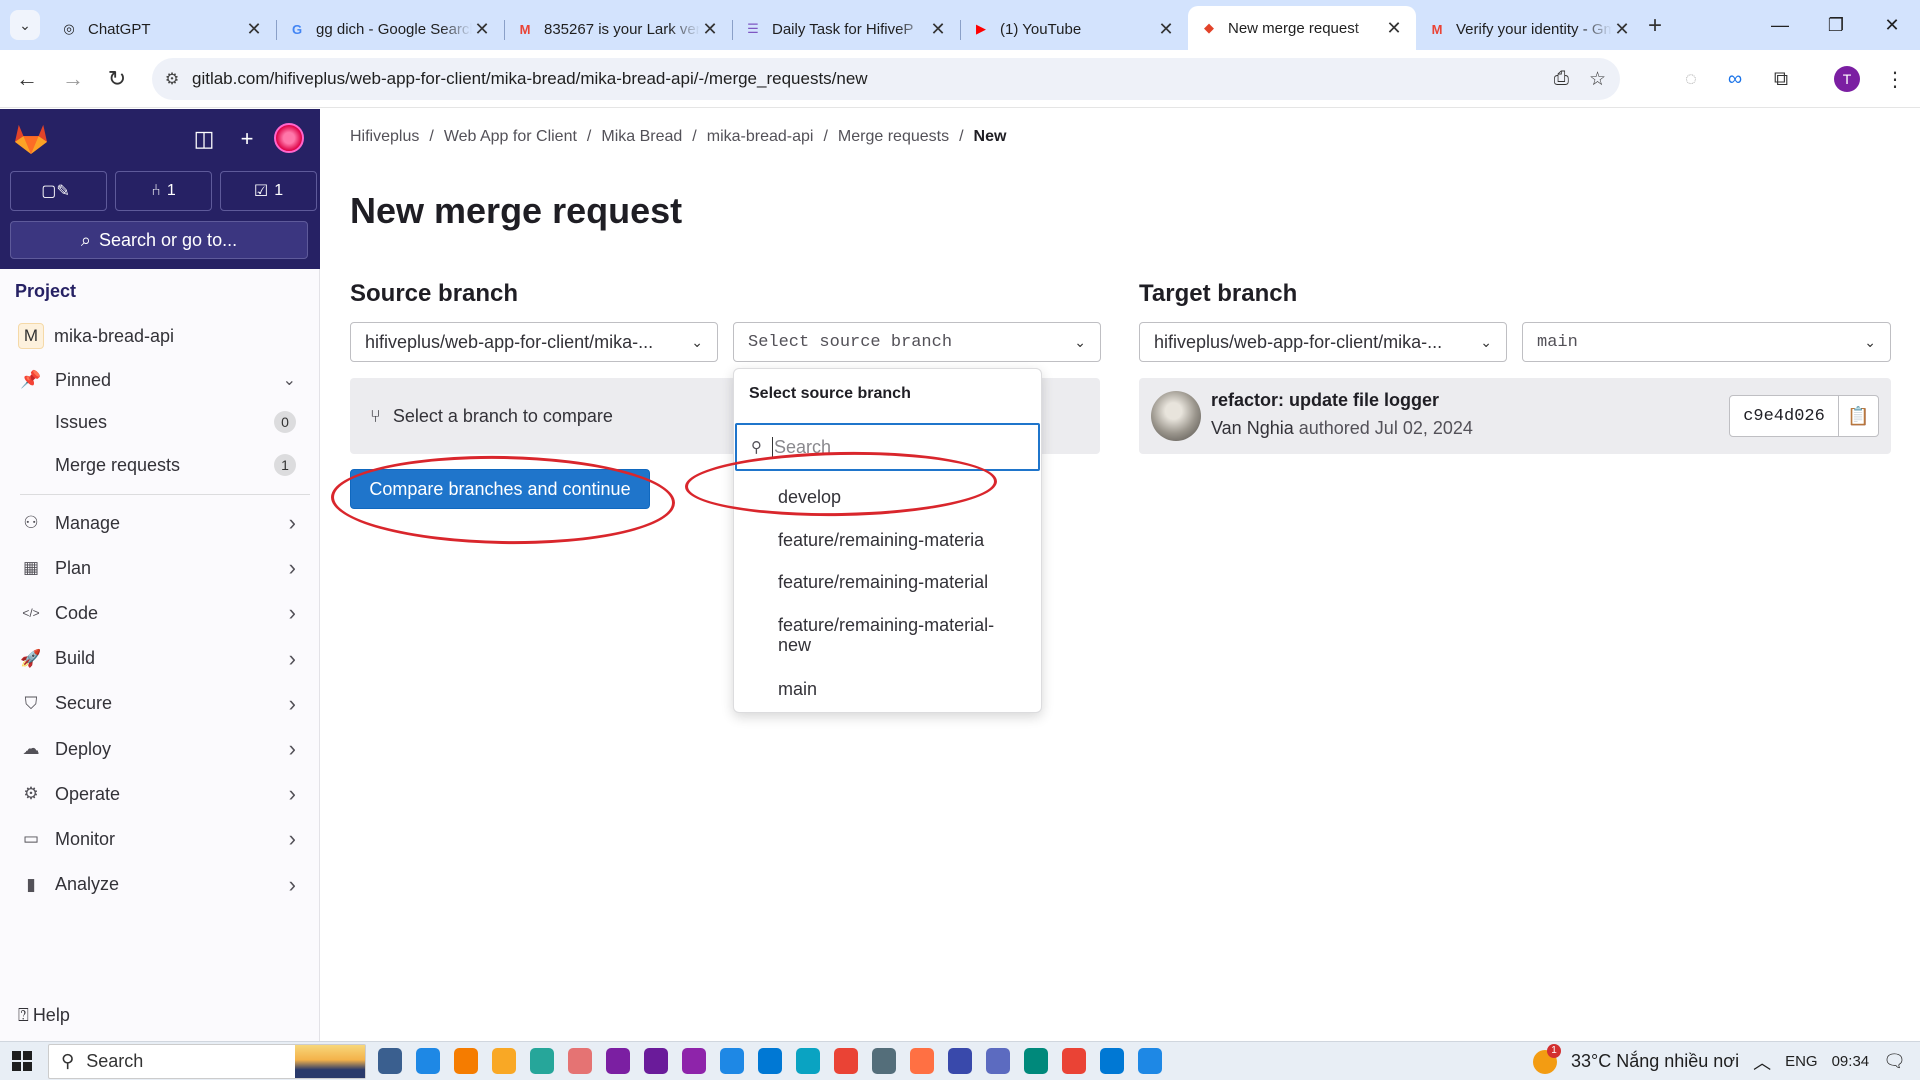  What do you see at coordinates (1847, 79) in the screenshot?
I see `profile-avatar: T` at bounding box center [1847, 79].